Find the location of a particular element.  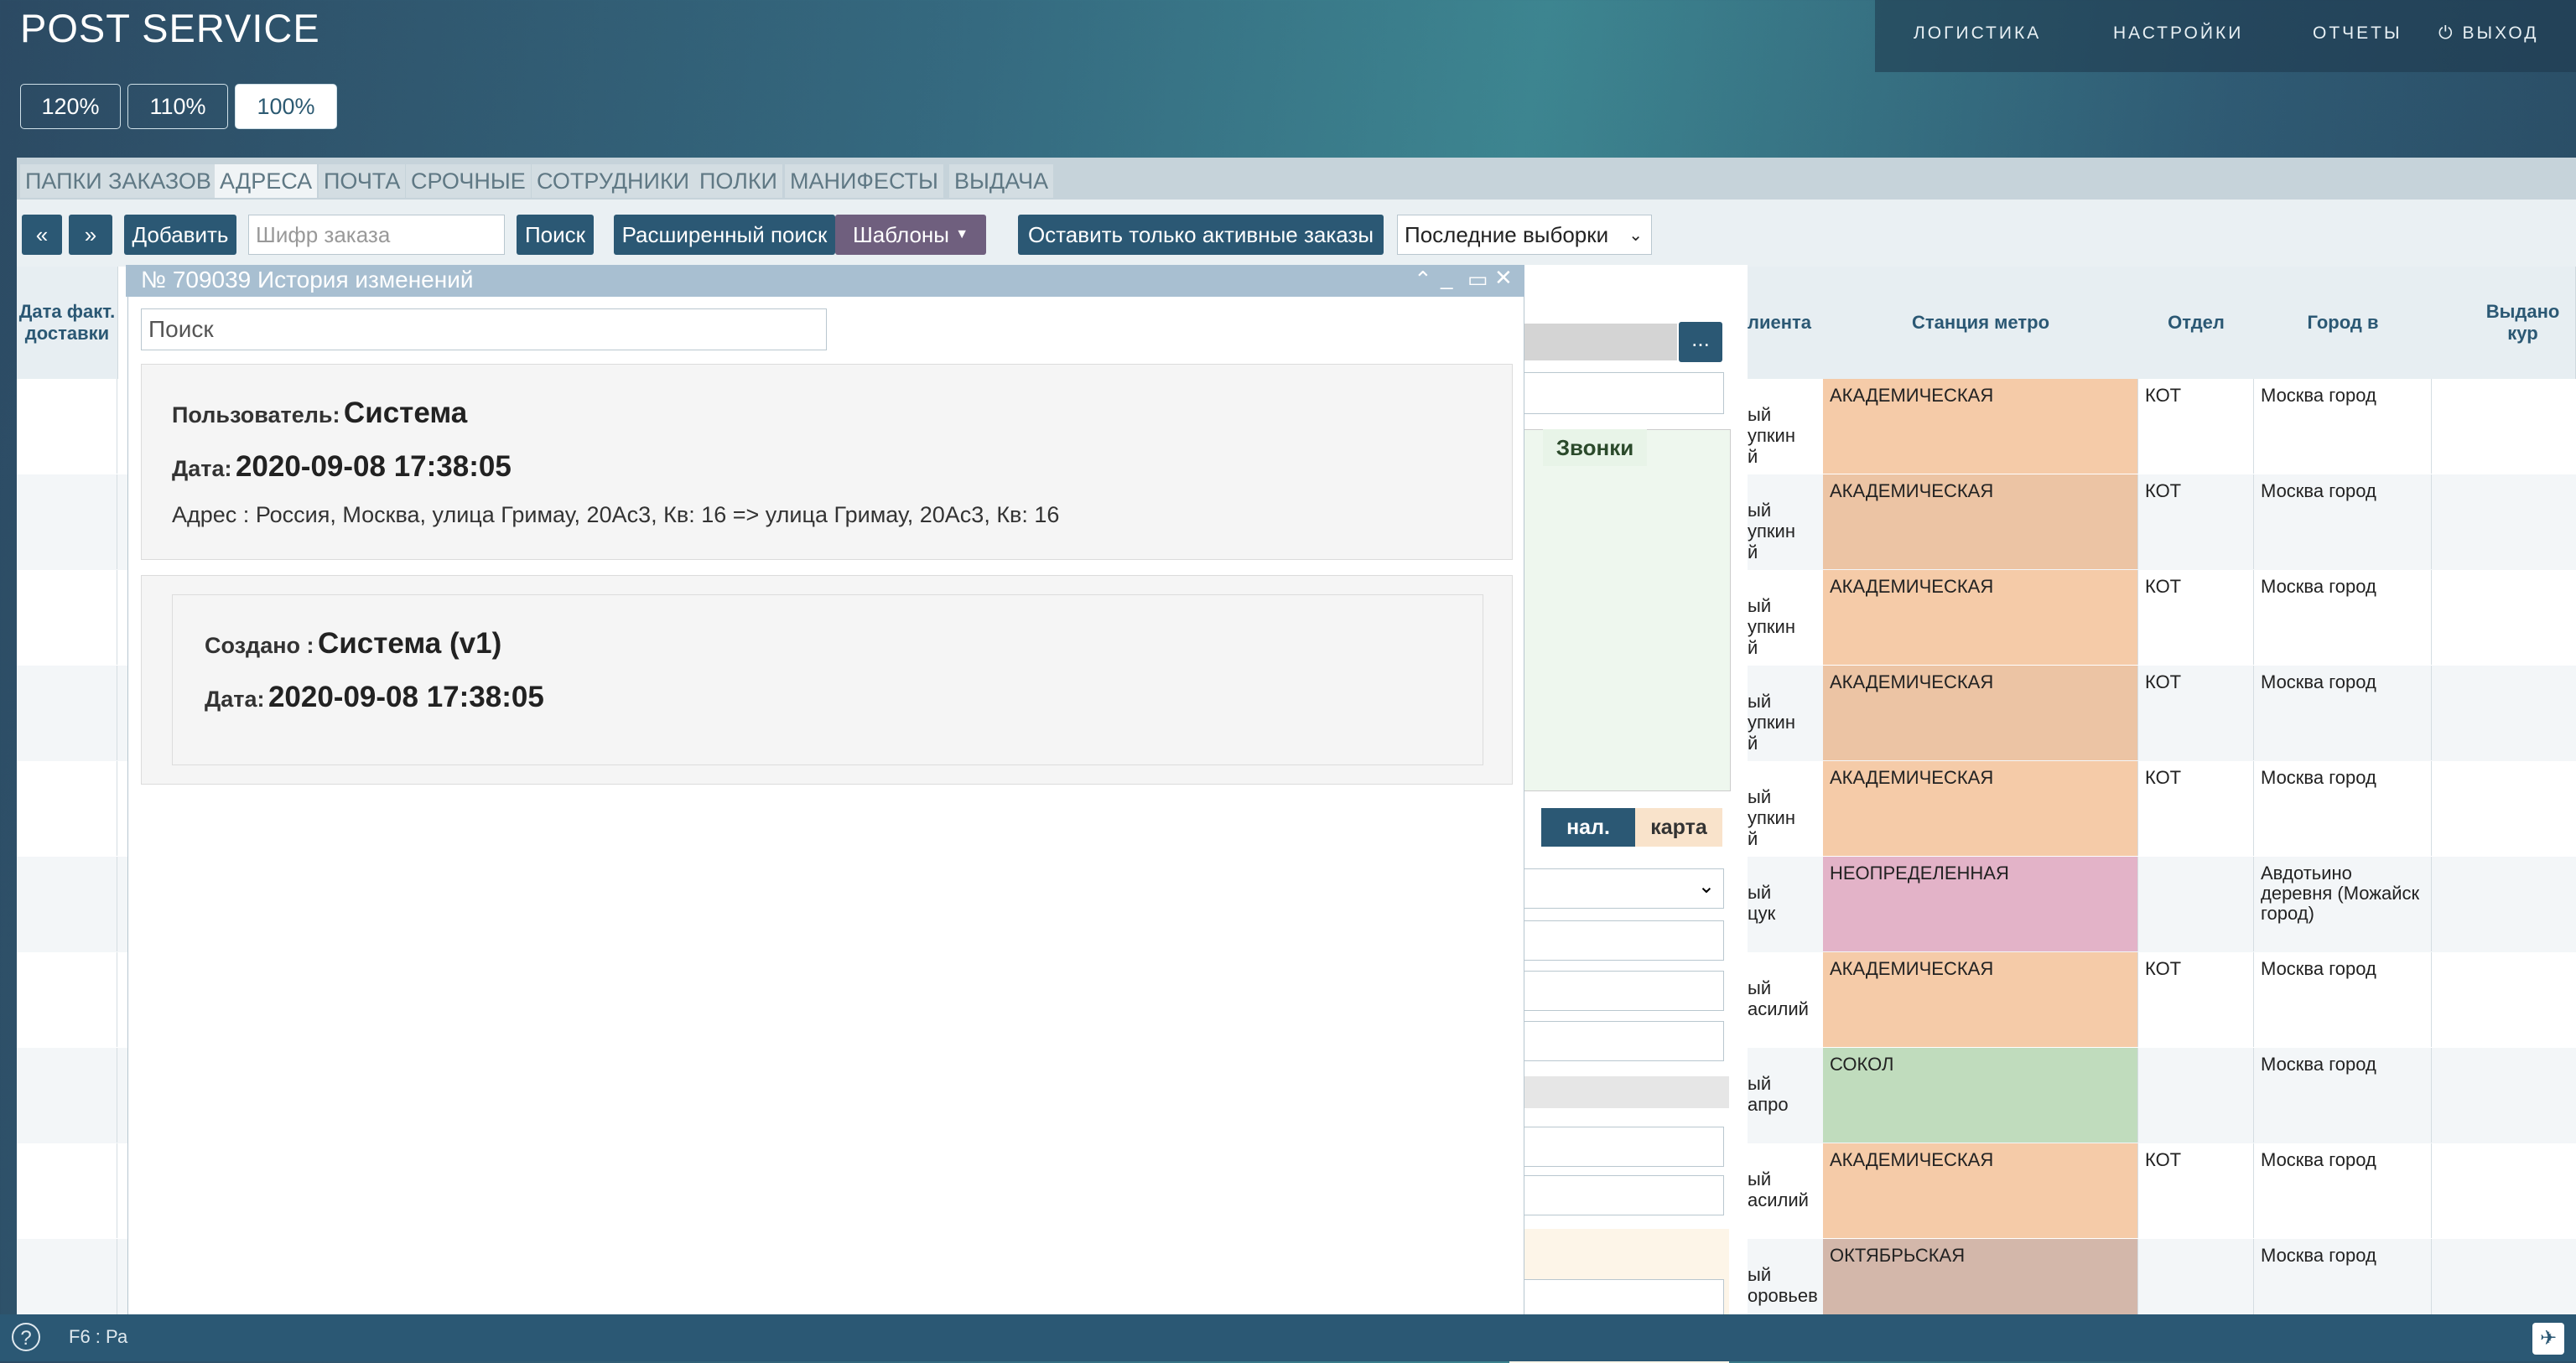

tab-mail: ПОЧТА is located at coordinates (362, 181).